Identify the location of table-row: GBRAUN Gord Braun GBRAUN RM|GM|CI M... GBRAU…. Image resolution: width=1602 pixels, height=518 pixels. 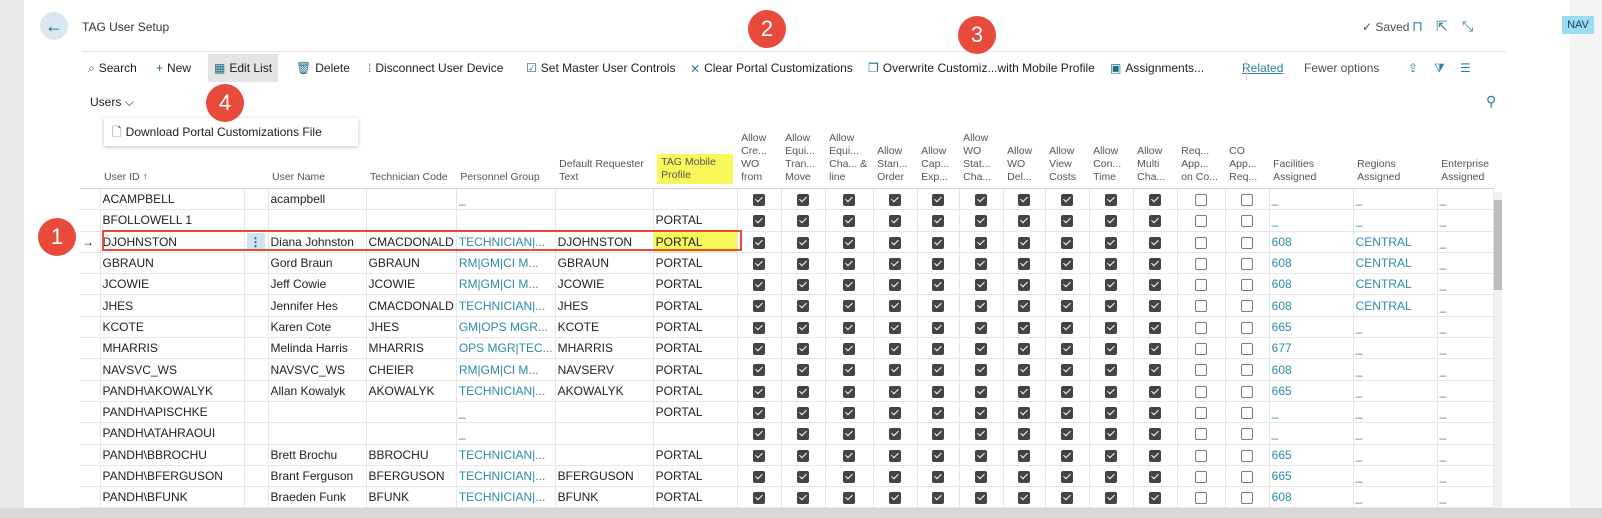
(787, 263).